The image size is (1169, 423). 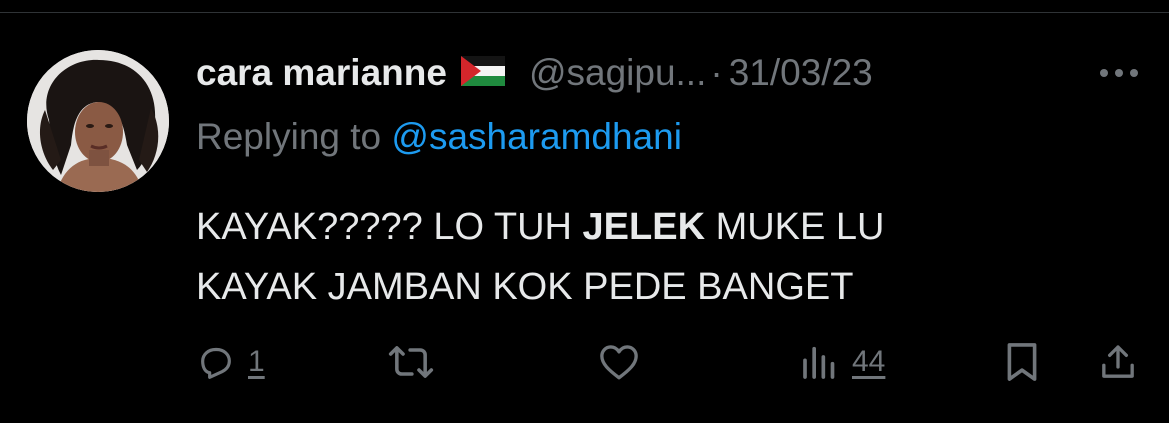 I want to click on avatar-image, so click(x=98, y=121).